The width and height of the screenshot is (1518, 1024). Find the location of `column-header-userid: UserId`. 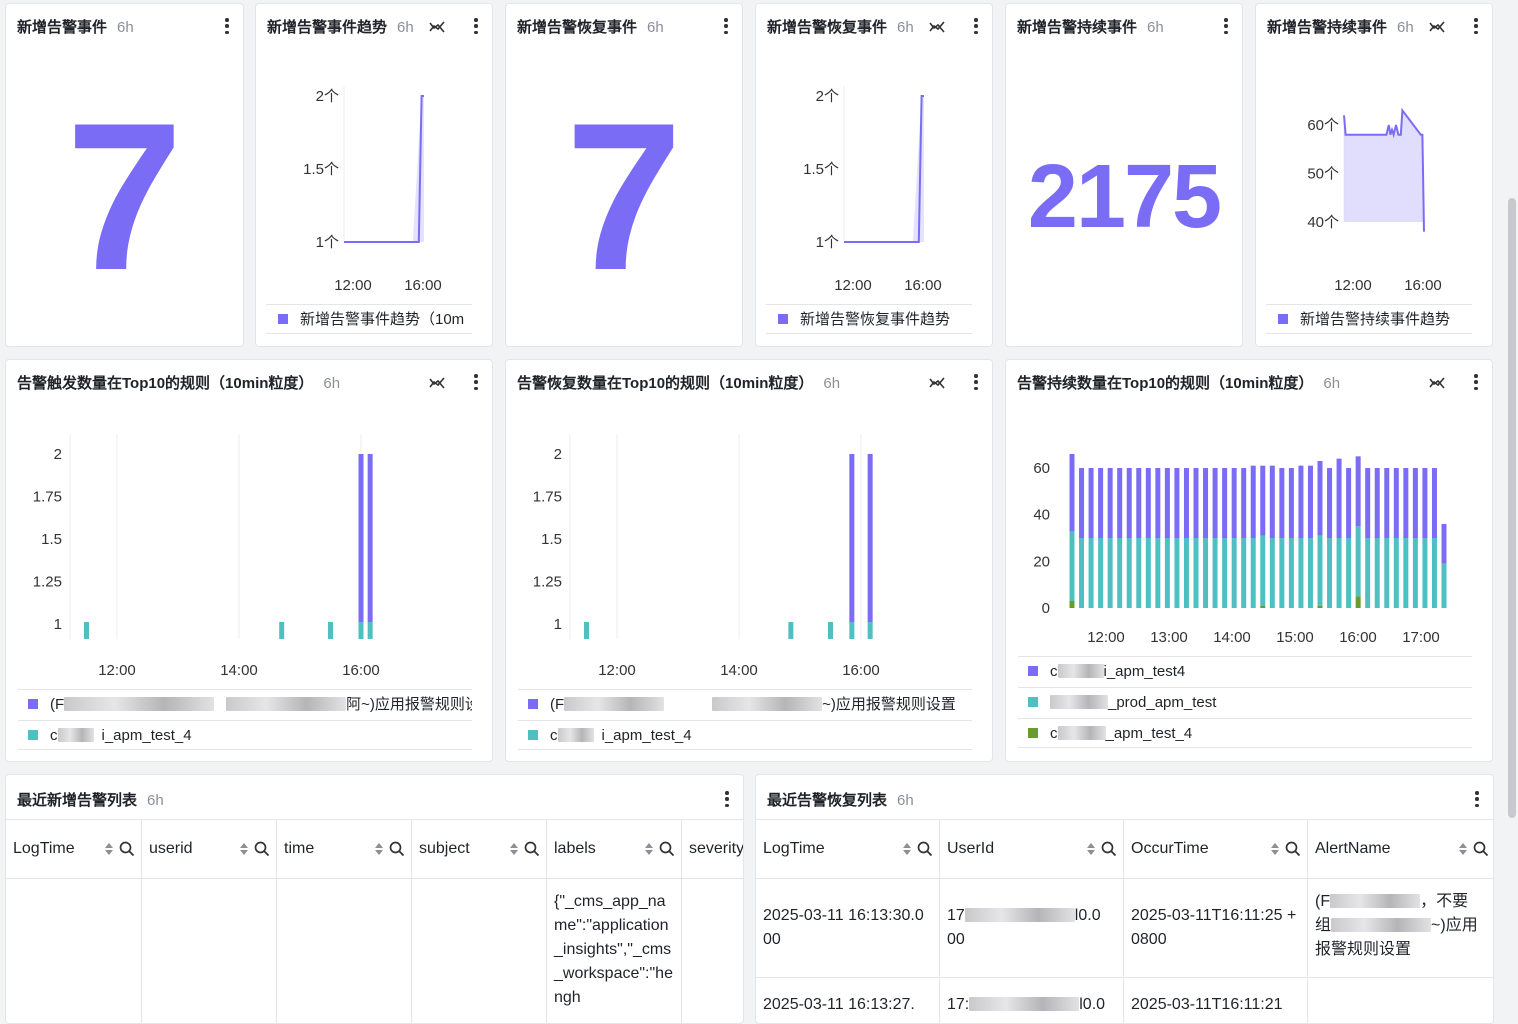

column-header-userid: UserId is located at coordinates (1032, 849).